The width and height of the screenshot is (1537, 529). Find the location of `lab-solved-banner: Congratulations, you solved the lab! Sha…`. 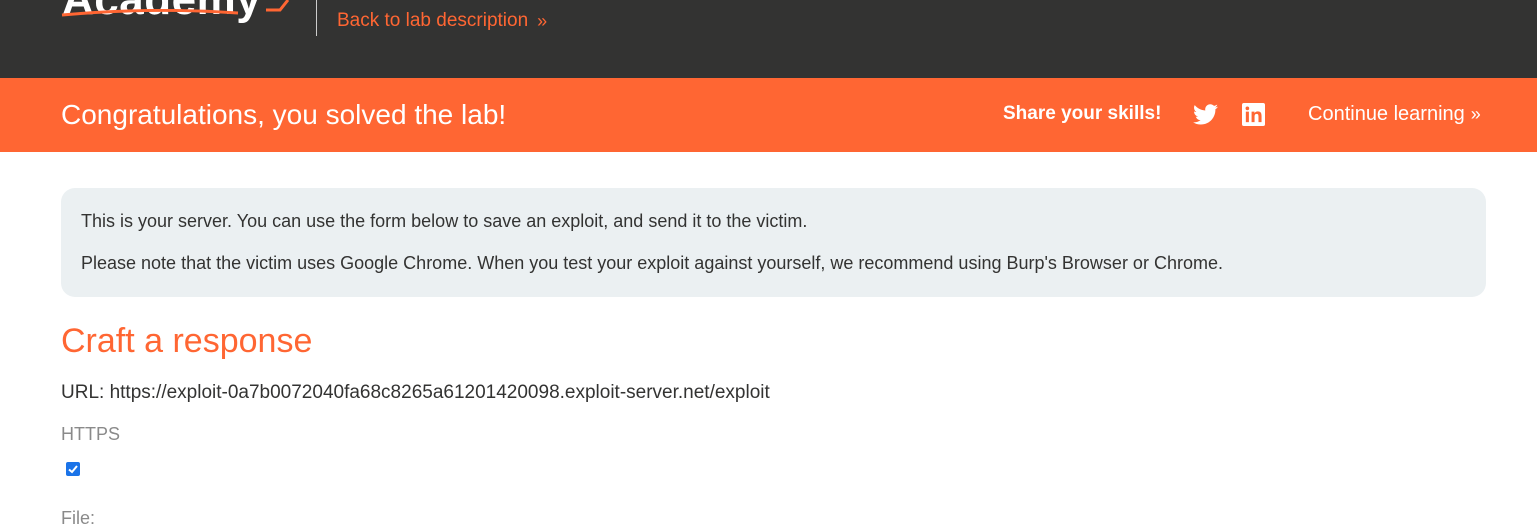

lab-solved-banner: Congratulations, you solved the lab! Sha… is located at coordinates (768, 115).